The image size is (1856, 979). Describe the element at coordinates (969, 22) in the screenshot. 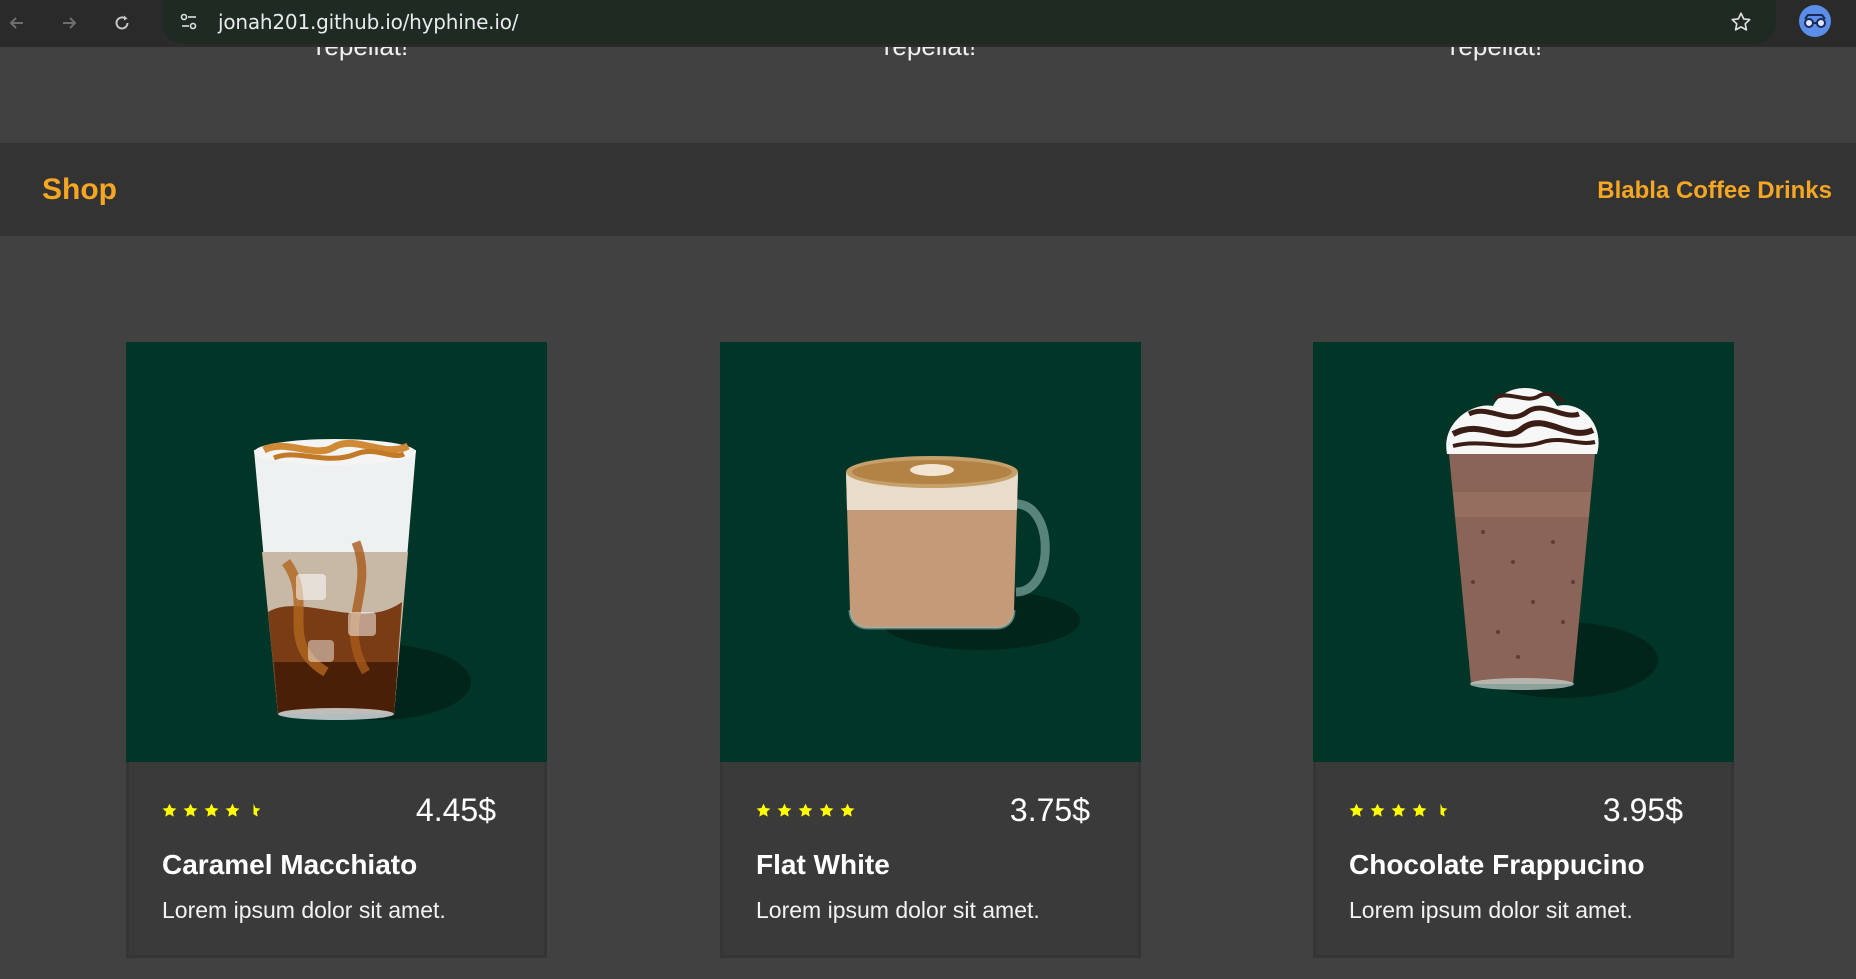

I see `address-bar: jonah201.github.io/hyphine.io/` at that location.